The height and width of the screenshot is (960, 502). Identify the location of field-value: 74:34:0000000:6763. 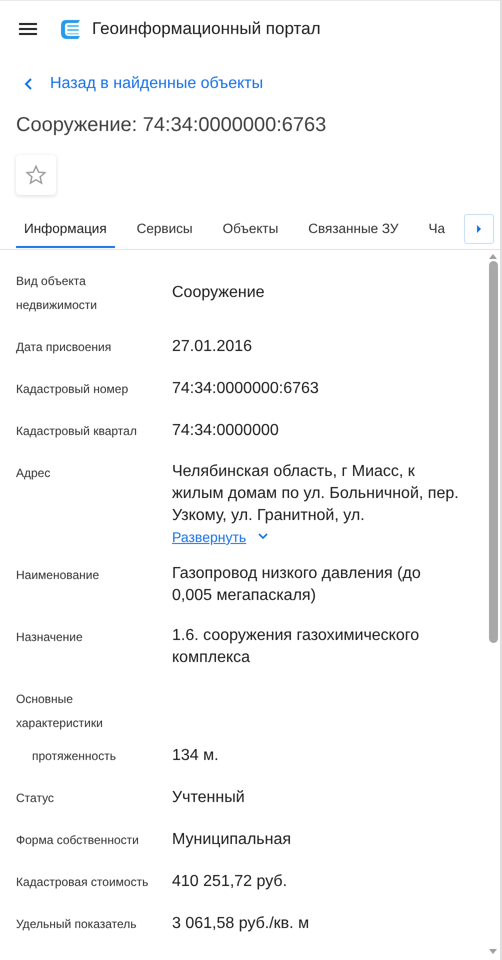
(246, 389).